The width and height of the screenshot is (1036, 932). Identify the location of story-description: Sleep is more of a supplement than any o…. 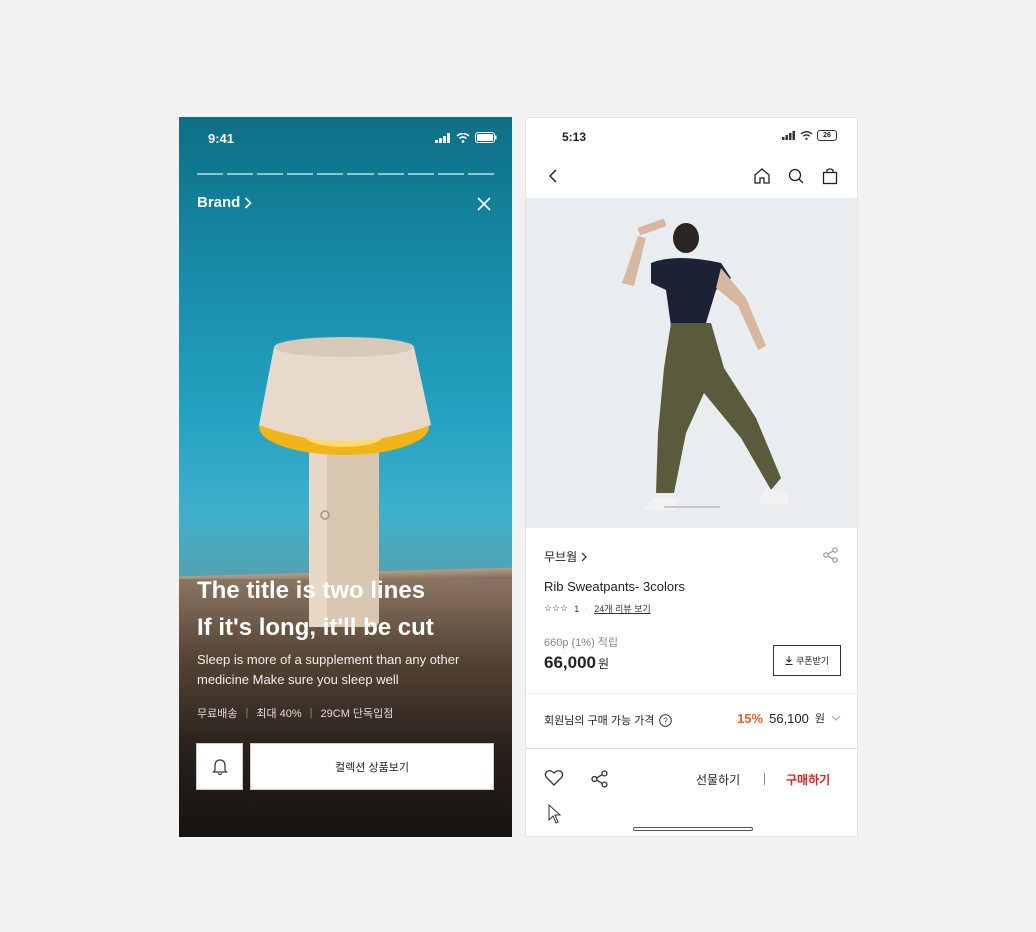
(328, 669).